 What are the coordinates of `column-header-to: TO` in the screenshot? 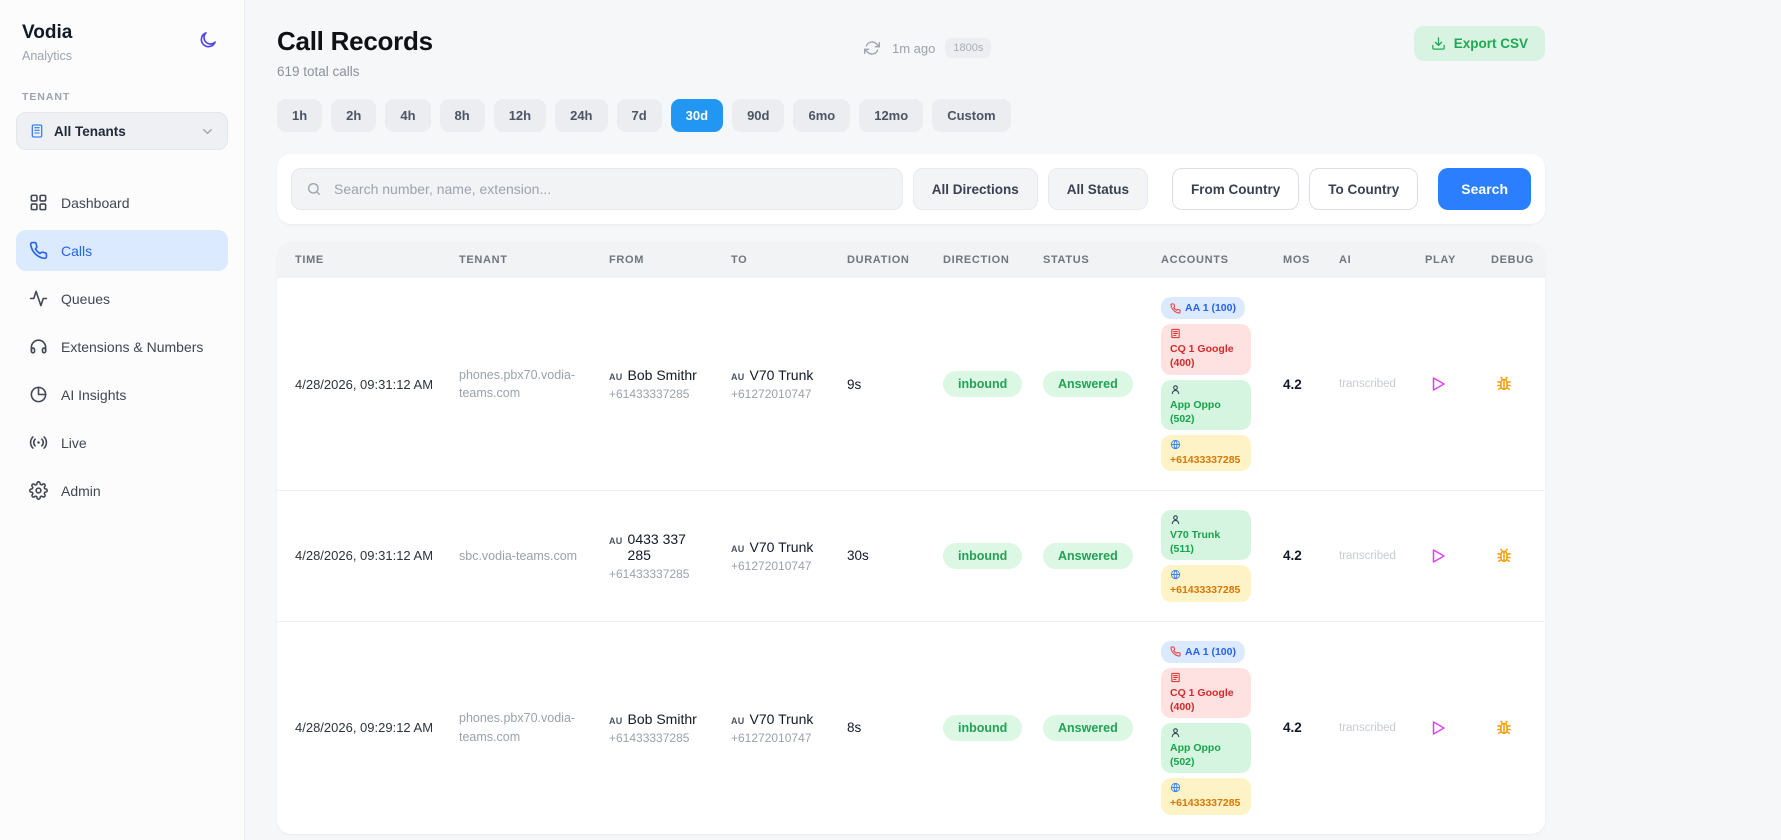 It's located at (777, 260).